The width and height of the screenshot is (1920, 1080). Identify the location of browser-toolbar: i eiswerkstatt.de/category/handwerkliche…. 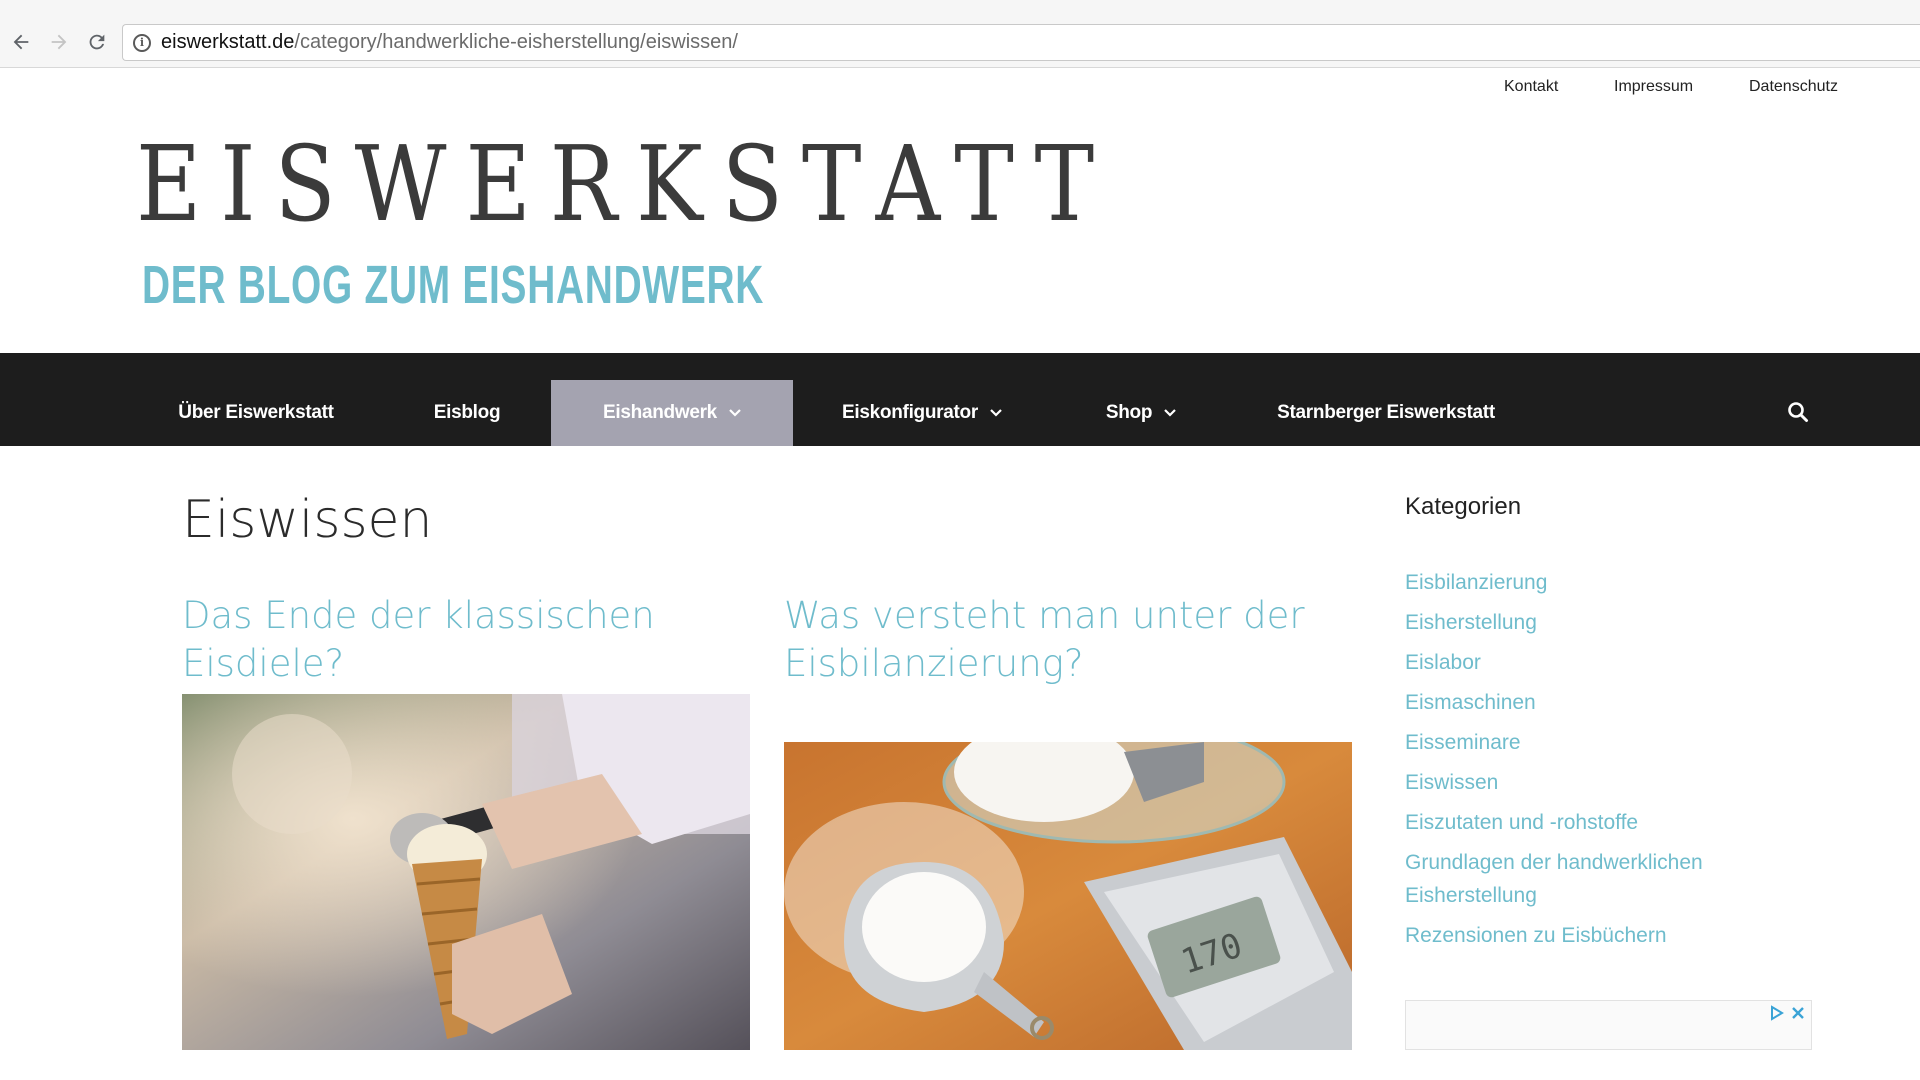
(960, 34).